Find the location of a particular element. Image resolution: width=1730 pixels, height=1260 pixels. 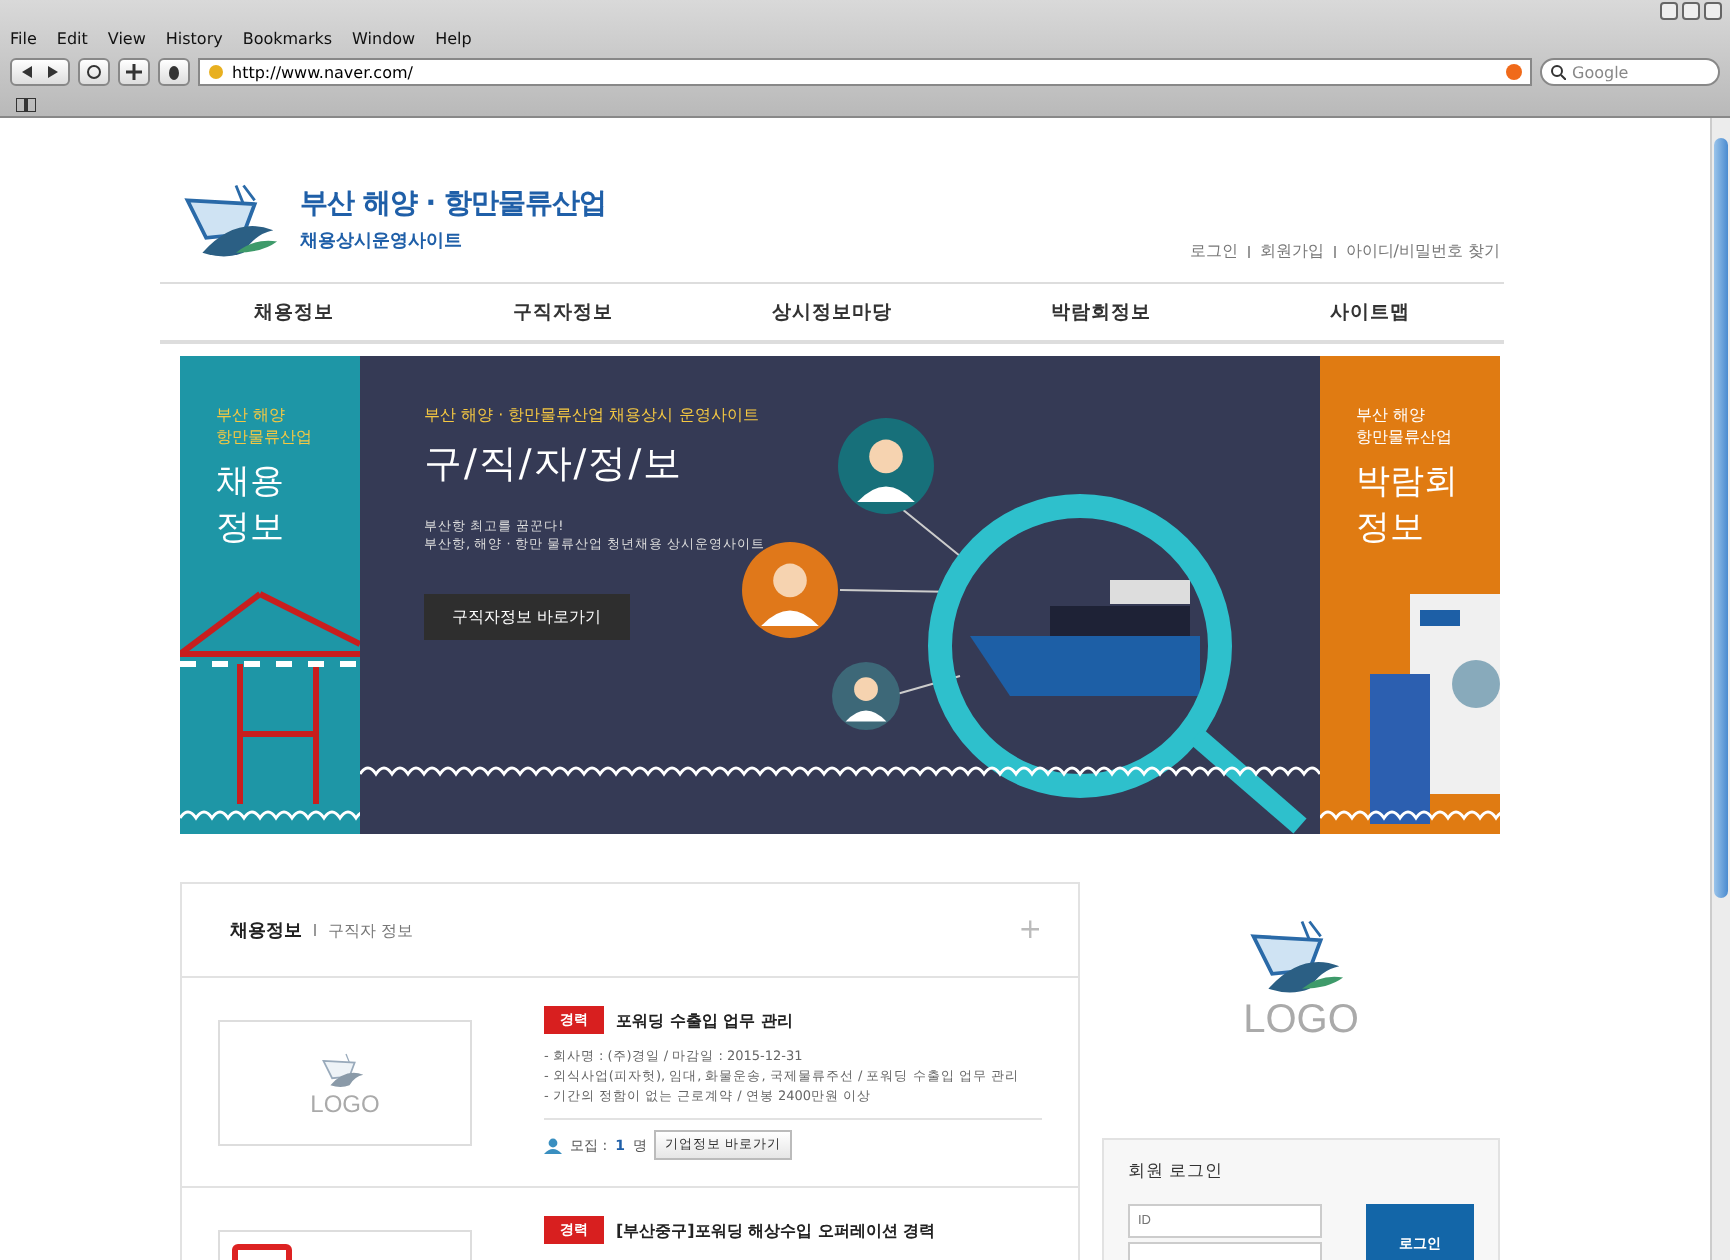

bug-button is located at coordinates (174, 72).